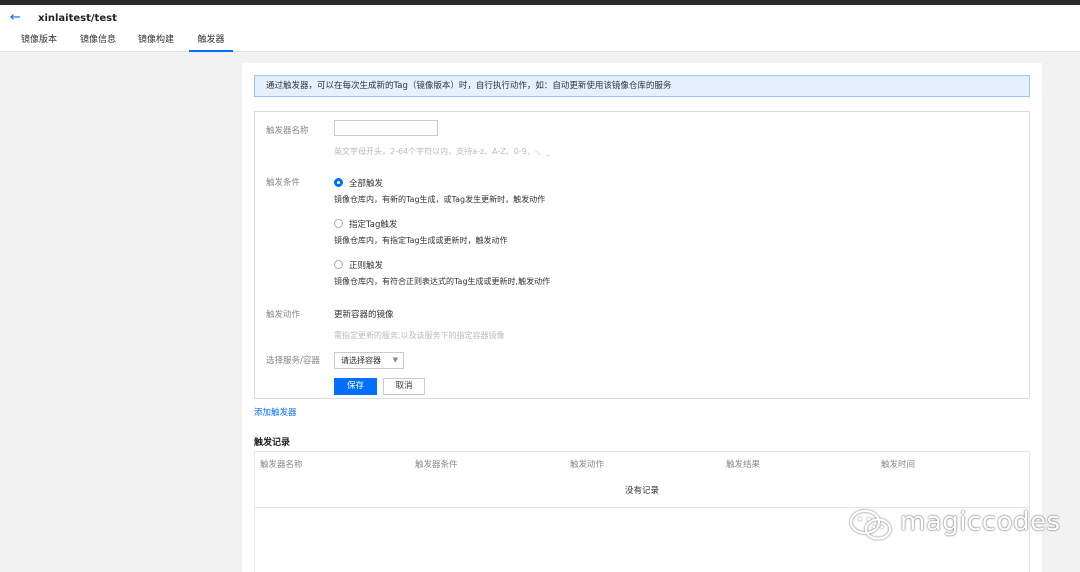  What do you see at coordinates (373, 225) in the screenshot?
I see `radio-tag-trigger-label: 指定Tag触发` at bounding box center [373, 225].